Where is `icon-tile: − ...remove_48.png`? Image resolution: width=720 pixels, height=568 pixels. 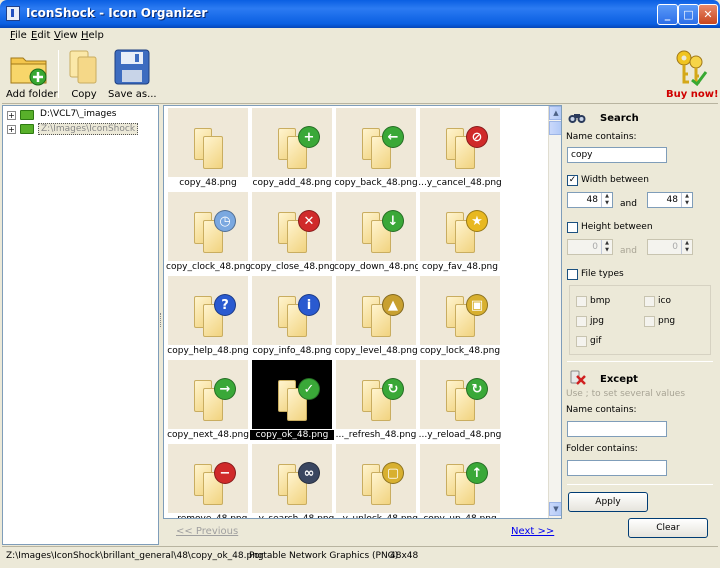 icon-tile: − ...remove_48.png is located at coordinates (208, 481).